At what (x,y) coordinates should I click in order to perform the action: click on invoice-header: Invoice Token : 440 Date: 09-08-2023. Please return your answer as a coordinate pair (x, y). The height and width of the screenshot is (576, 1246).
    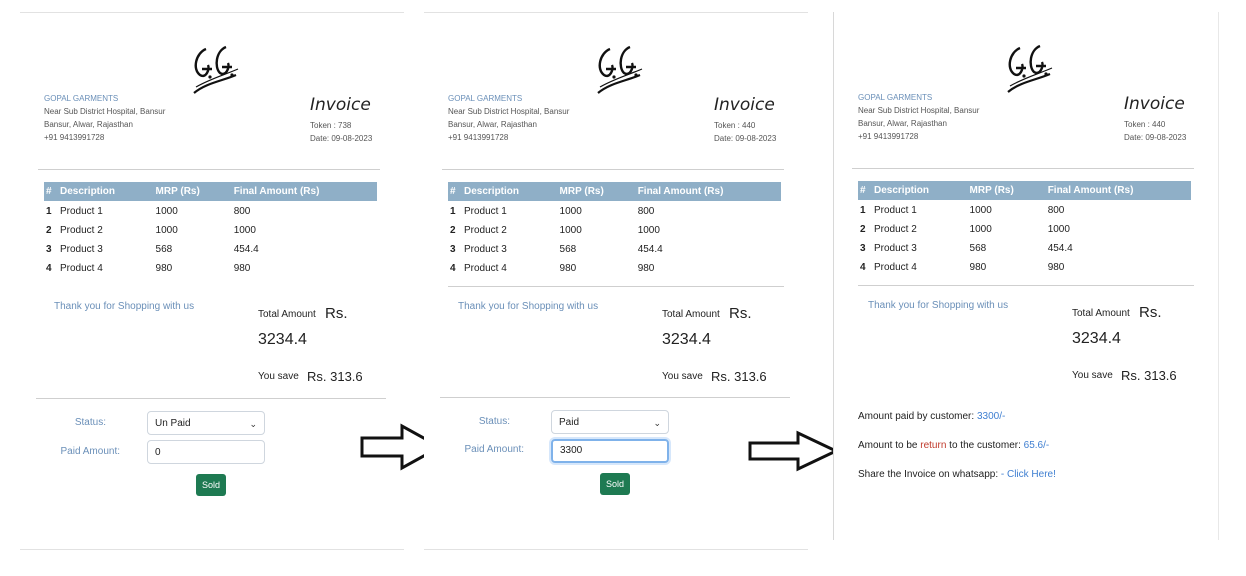
    Looking at the image, I should click on (1155, 119).